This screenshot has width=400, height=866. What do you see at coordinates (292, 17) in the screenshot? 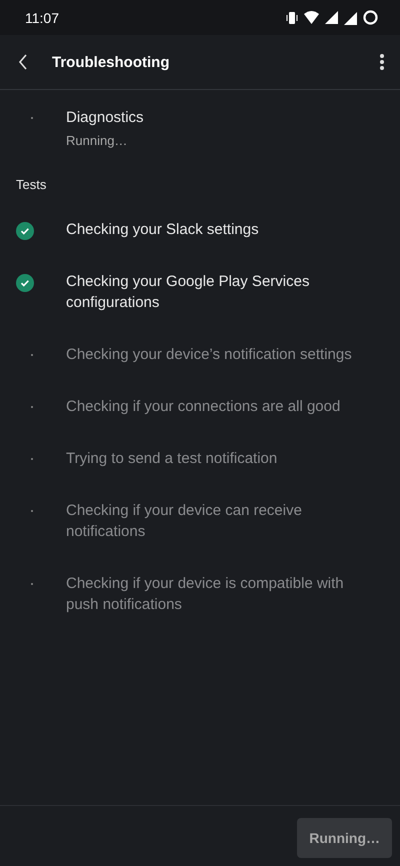
I see `vibrate-icon` at bounding box center [292, 17].